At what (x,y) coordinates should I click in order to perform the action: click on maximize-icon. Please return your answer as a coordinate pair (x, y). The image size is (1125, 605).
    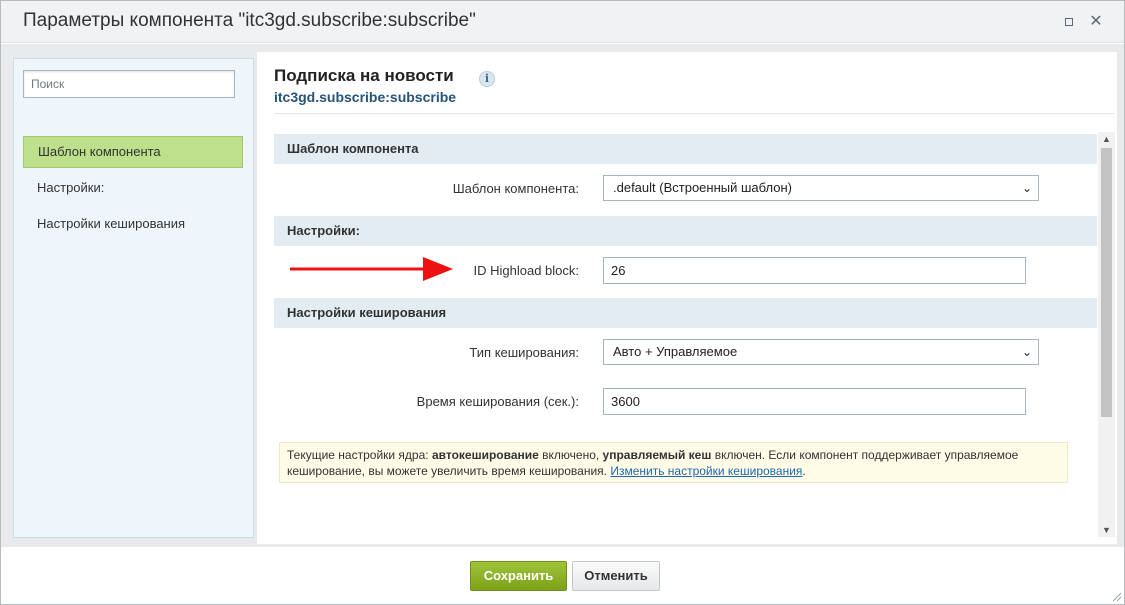
    Looking at the image, I should click on (1069, 22).